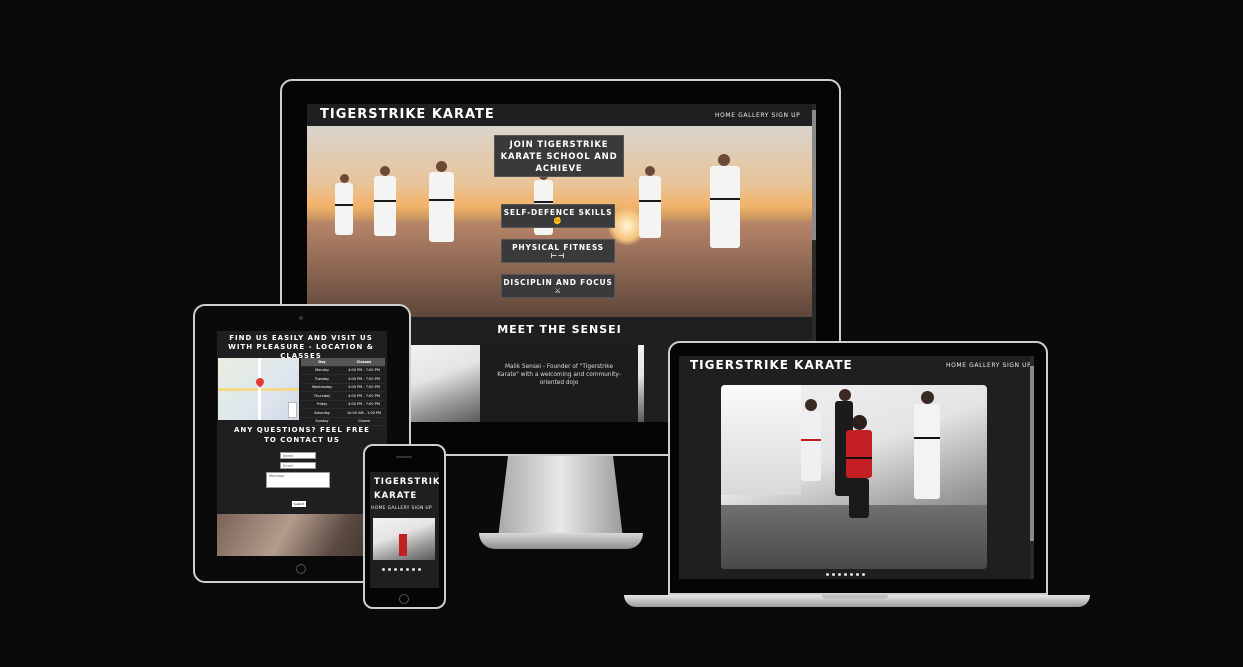  I want to click on feature-card: SELF-DEFENCE SKILLS ✊, so click(558, 216).